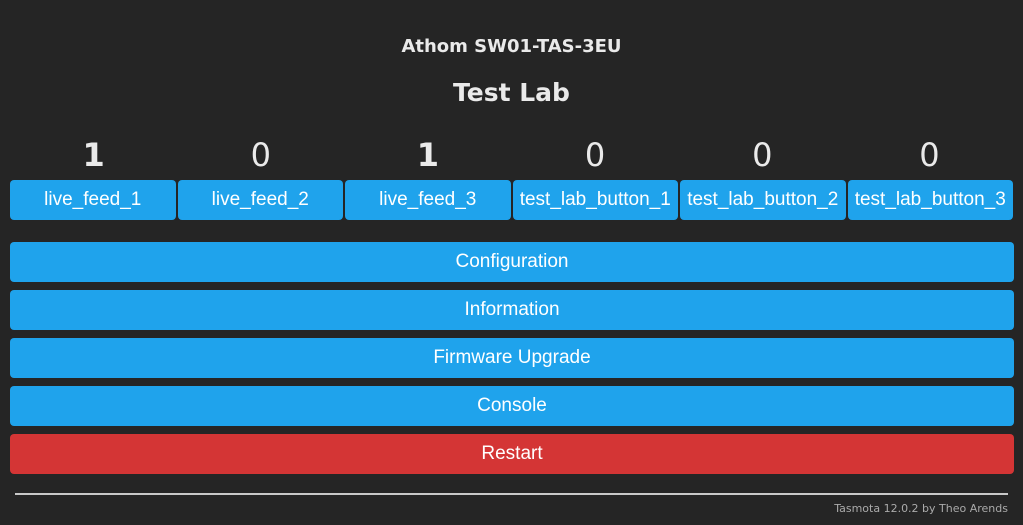 The height and width of the screenshot is (525, 1023). I want to click on relay-state-1: 1, so click(93, 155).